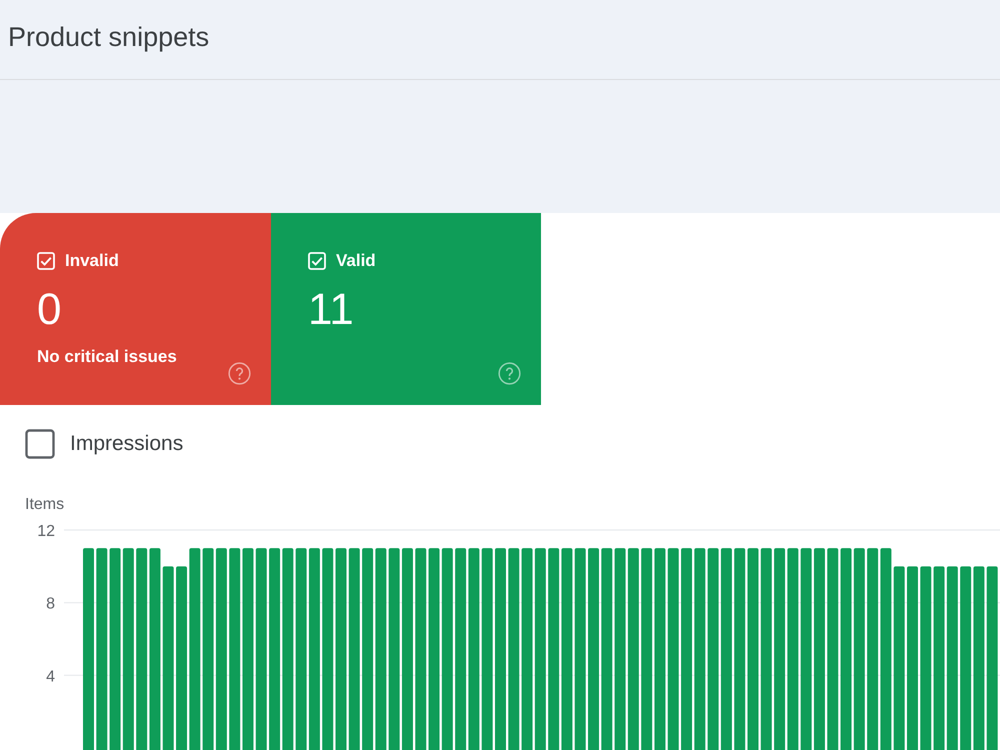  What do you see at coordinates (44, 505) in the screenshot?
I see `axis-title: Items` at bounding box center [44, 505].